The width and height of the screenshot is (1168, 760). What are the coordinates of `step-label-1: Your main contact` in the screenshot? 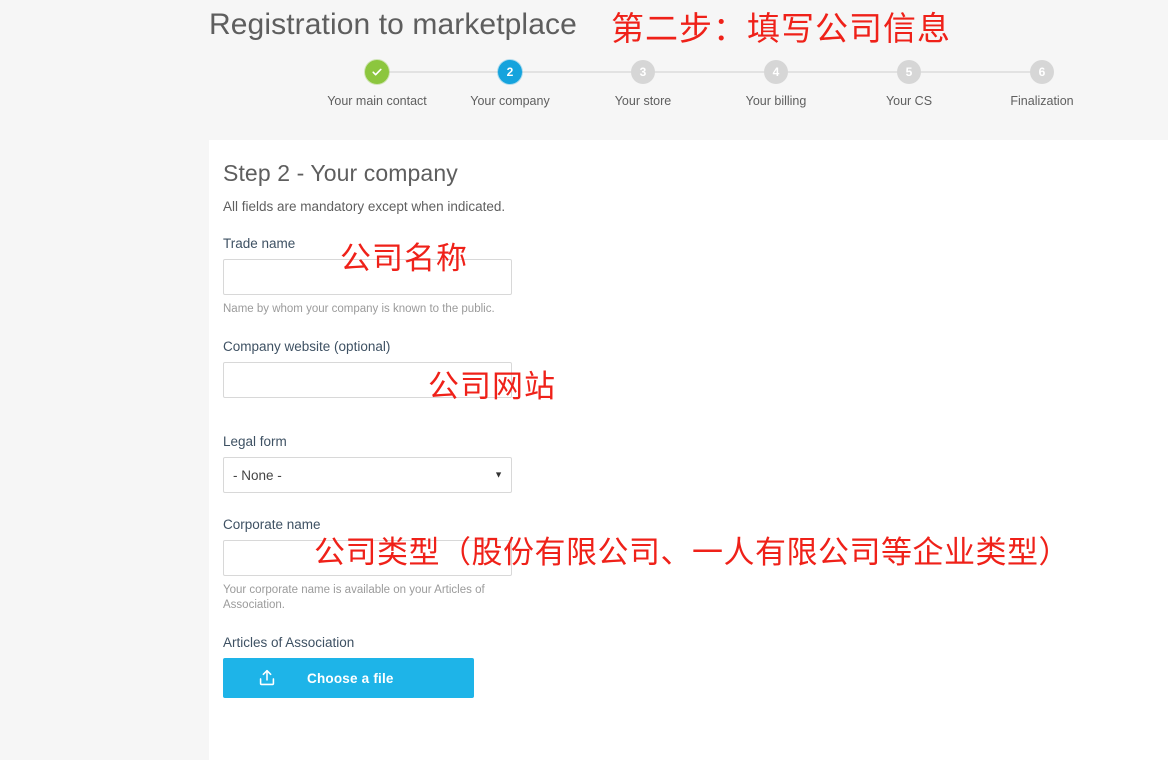 It's located at (377, 101).